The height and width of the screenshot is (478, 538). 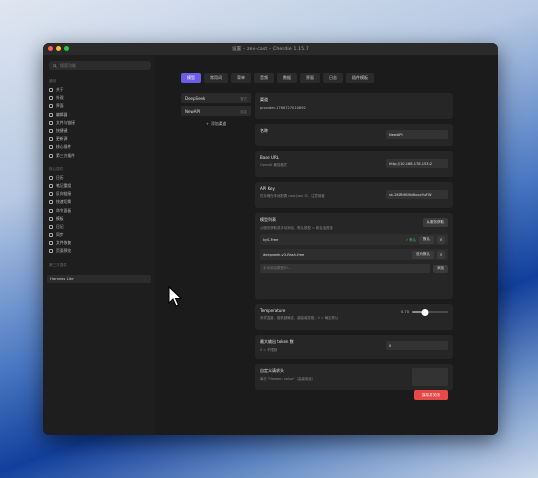 I want to click on sidebar-item: 编辑器, so click(x=99, y=115).